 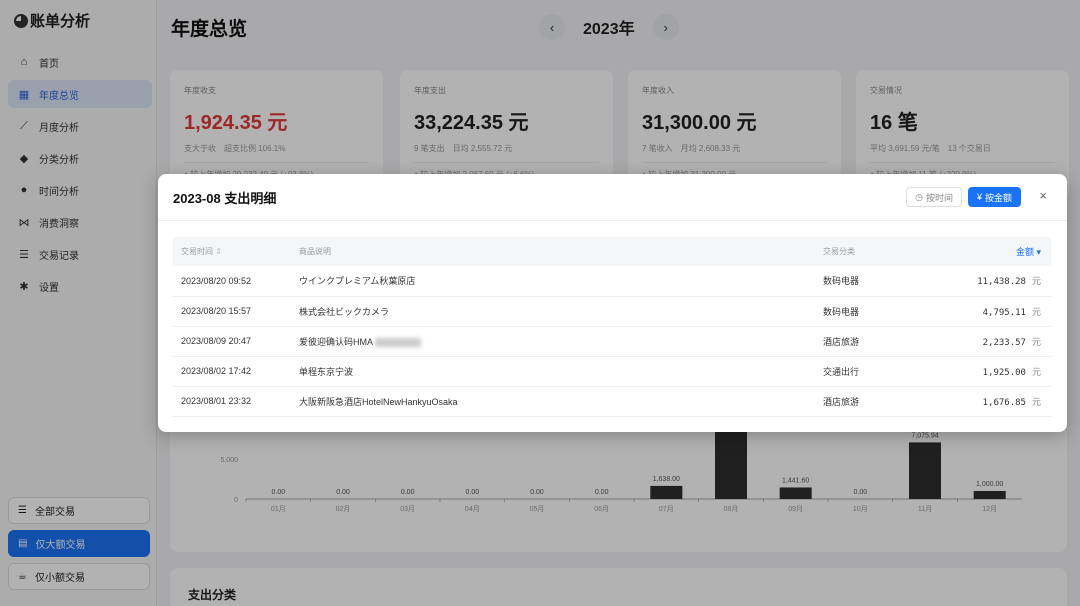 I want to click on column-header-category: 交易分类, so click(x=839, y=251).